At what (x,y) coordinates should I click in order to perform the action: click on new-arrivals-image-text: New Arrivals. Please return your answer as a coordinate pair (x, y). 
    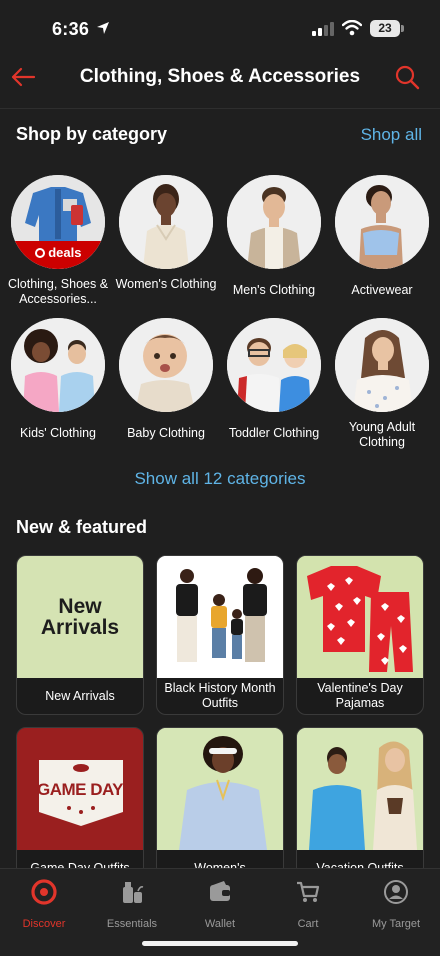
    Looking at the image, I should click on (80, 617).